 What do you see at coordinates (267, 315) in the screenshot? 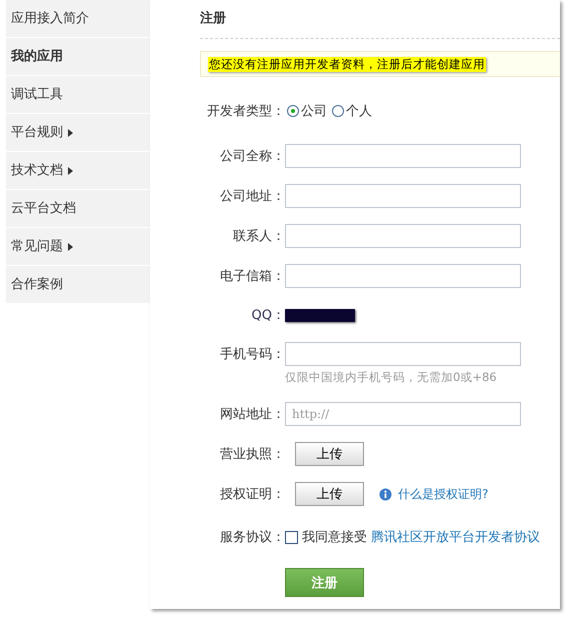
I see `field-label: QQ：` at bounding box center [267, 315].